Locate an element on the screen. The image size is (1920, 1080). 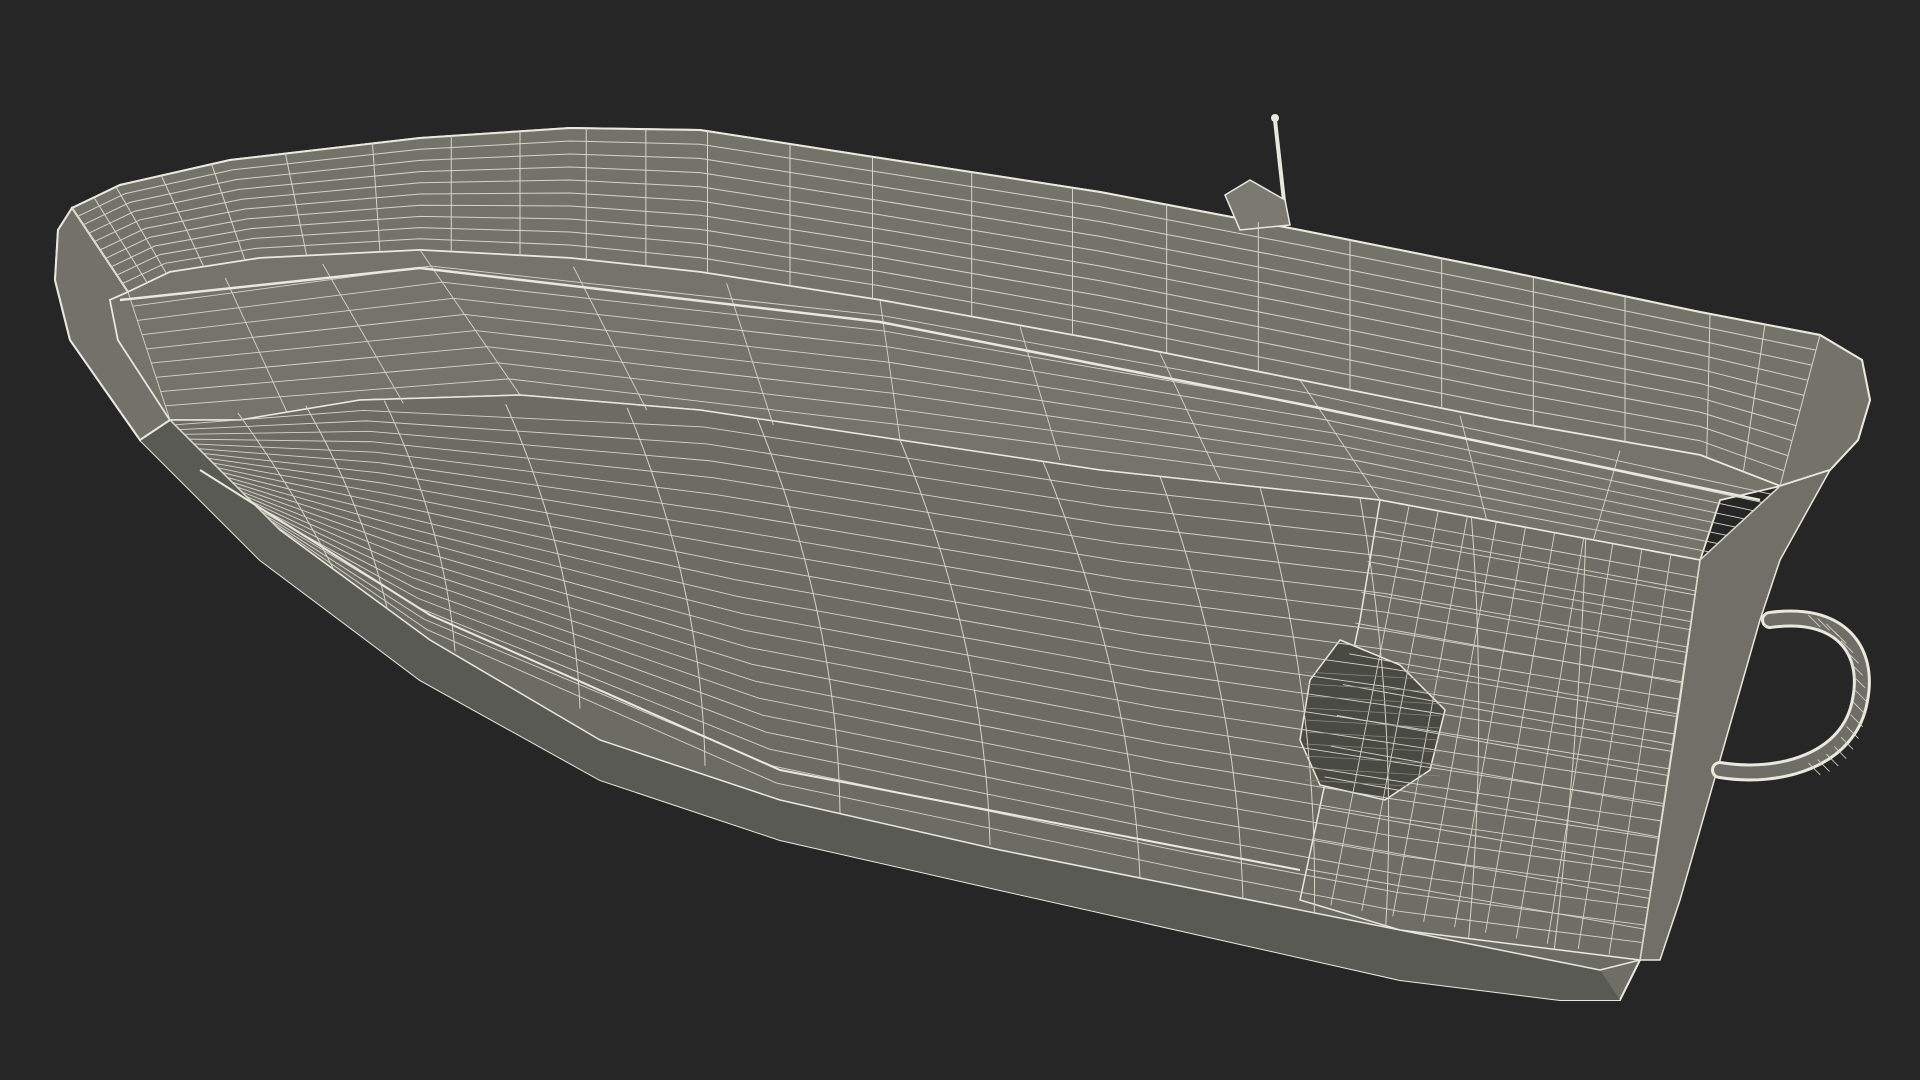
antenna-mast is located at coordinates (1257, 172).